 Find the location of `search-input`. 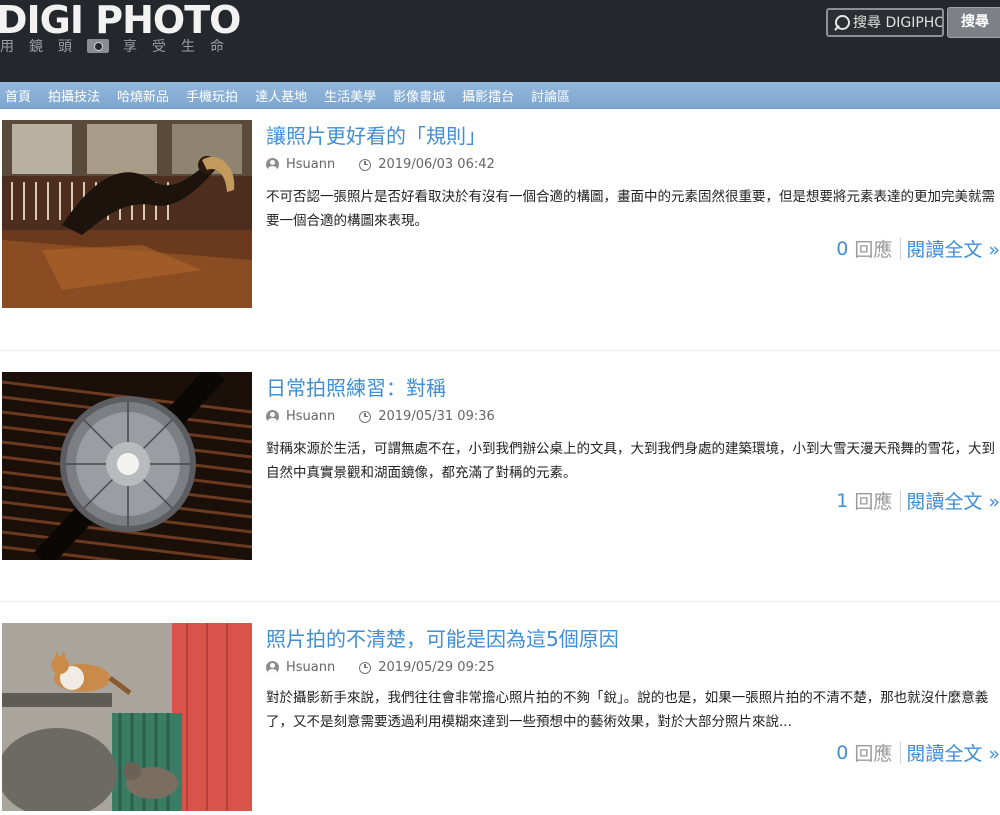

search-input is located at coordinates (897, 22).